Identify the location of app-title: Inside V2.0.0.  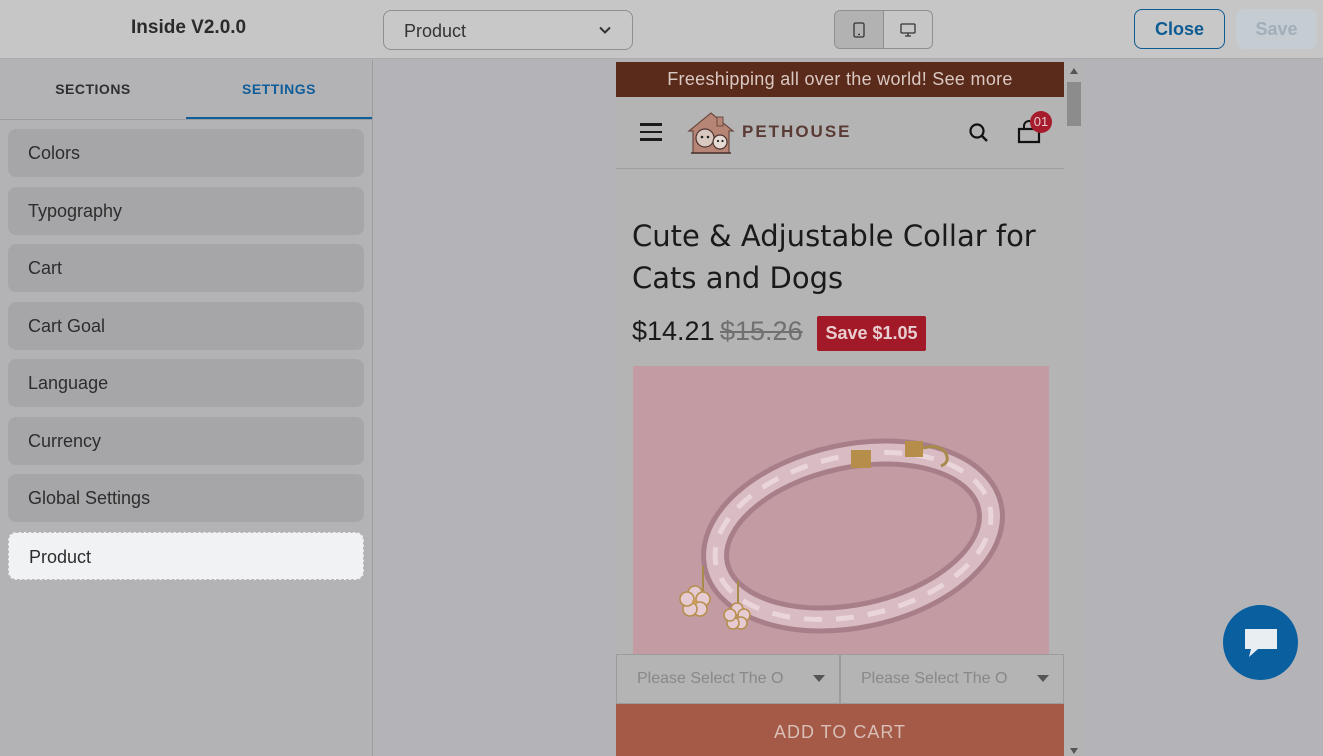
(189, 27).